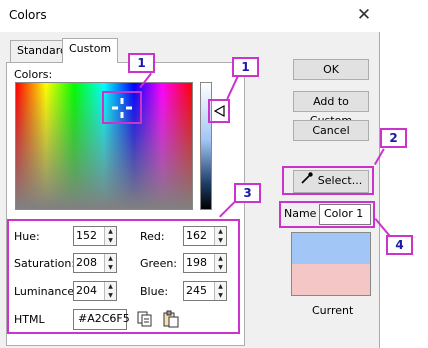 The height and width of the screenshot is (348, 428). What do you see at coordinates (27, 236) in the screenshot?
I see `hue-label: Hue:` at bounding box center [27, 236].